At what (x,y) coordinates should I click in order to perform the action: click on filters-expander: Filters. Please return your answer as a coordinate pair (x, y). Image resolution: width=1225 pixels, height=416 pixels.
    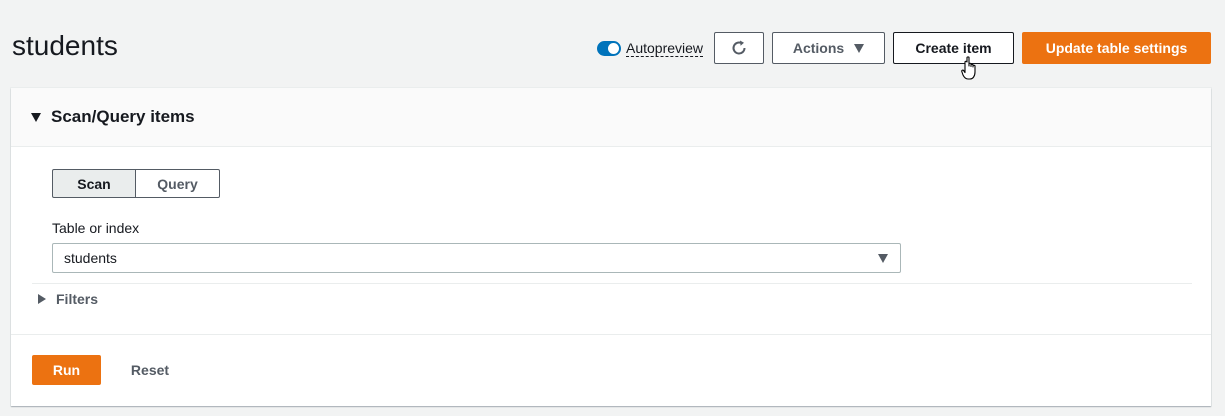
    Looking at the image, I should click on (68, 299).